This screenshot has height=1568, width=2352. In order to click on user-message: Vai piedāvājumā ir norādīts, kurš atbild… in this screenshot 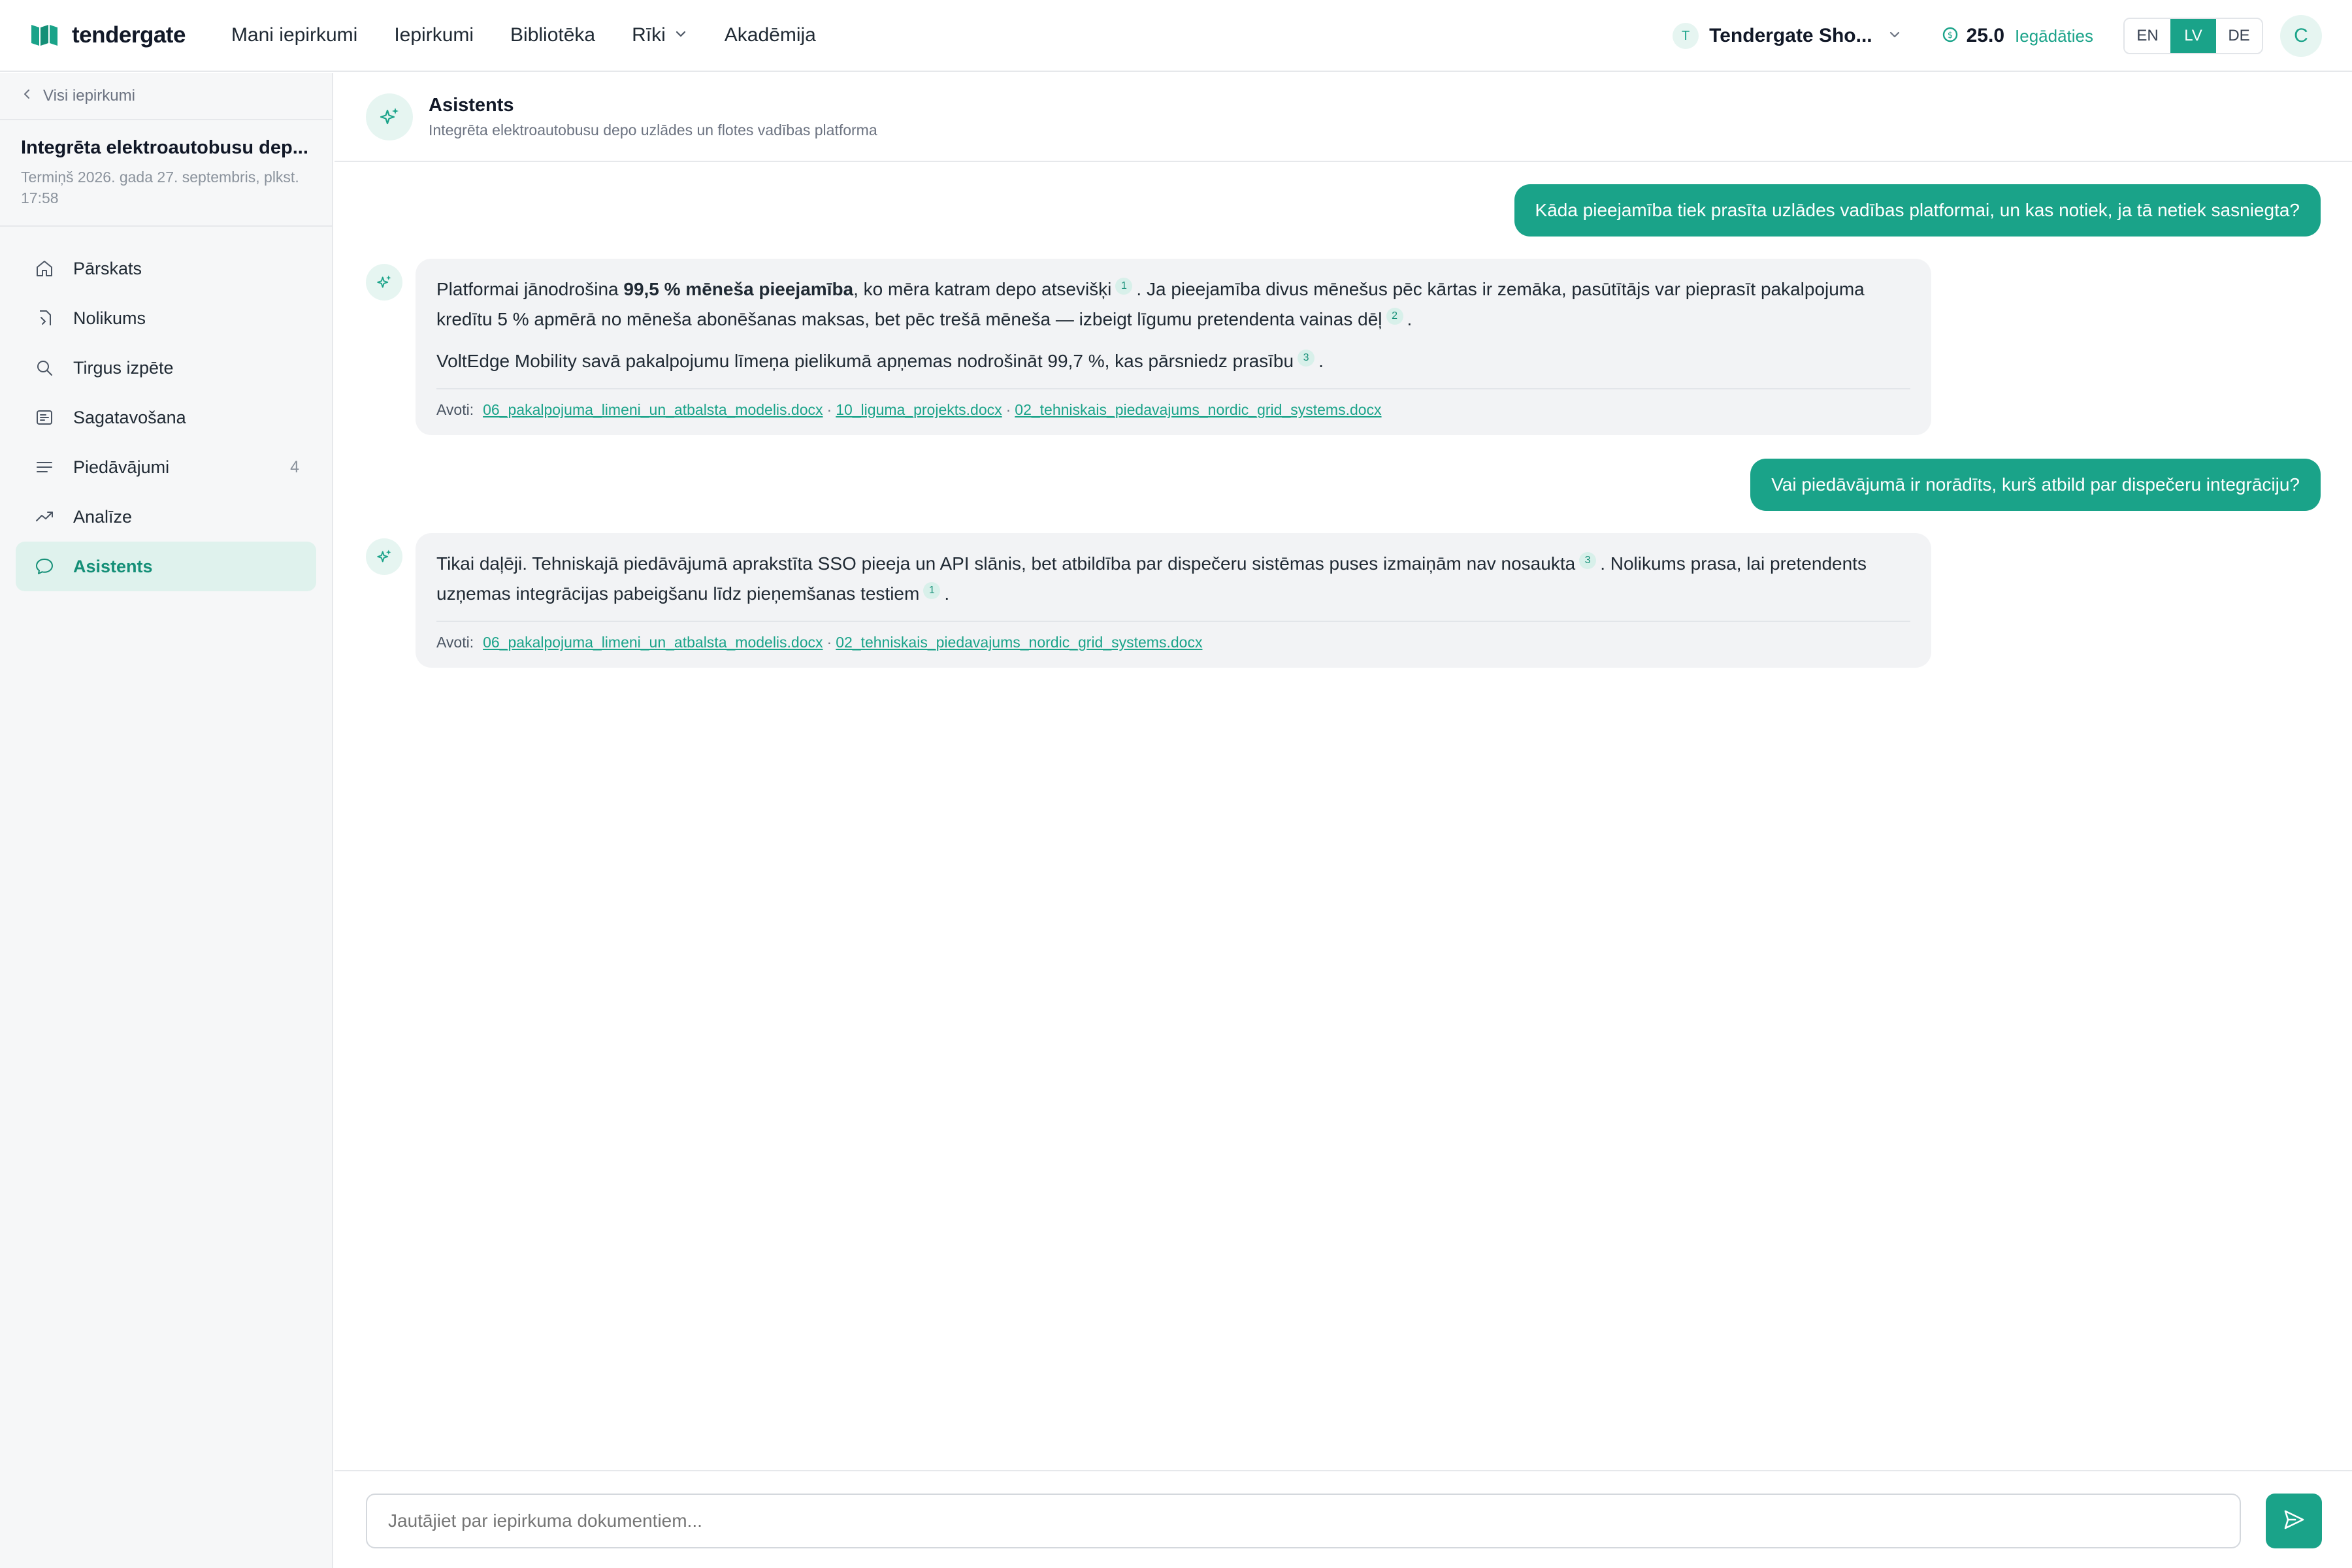, I will do `click(2035, 485)`.